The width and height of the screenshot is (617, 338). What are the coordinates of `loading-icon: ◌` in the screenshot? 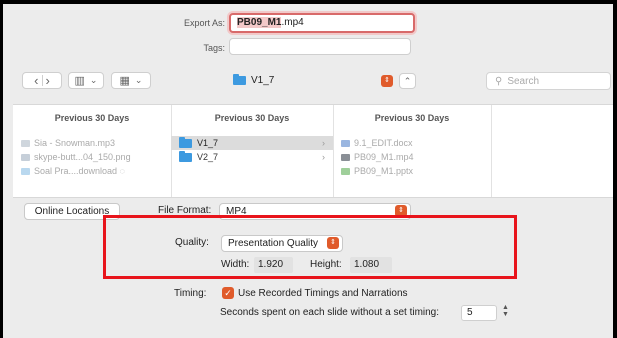 It's located at (122, 171).